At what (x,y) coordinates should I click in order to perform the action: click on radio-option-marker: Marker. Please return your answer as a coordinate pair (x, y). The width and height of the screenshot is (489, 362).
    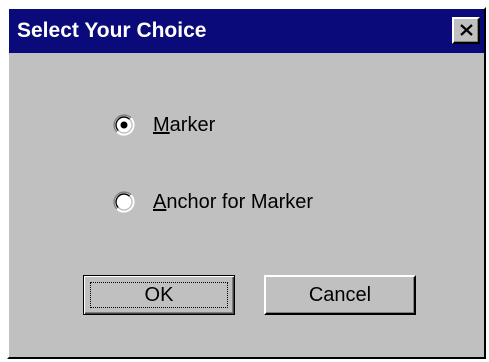
    Looking at the image, I should click on (164, 125).